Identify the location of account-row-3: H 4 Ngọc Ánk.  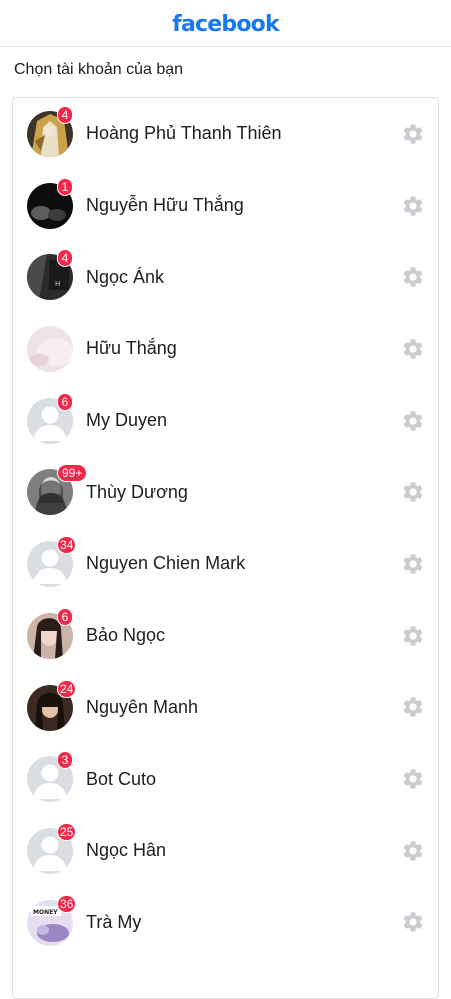
(225, 277).